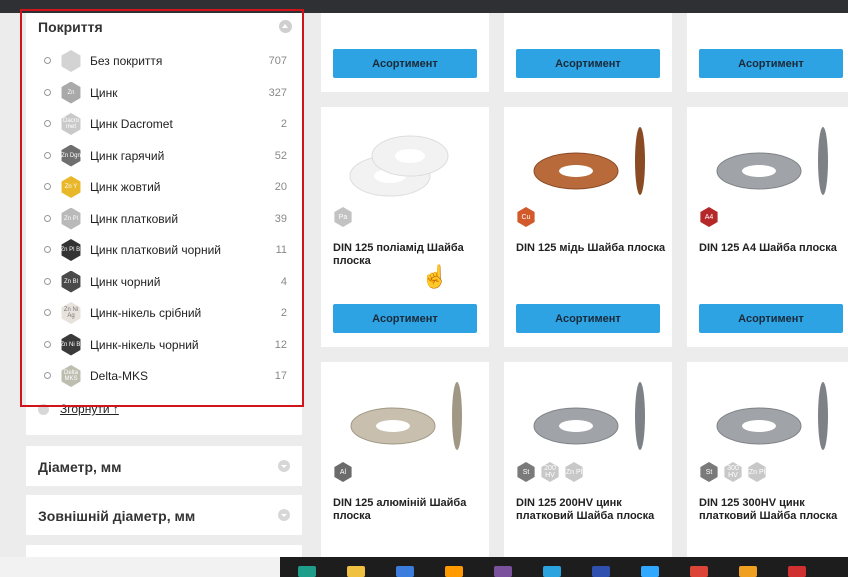 This screenshot has width=848, height=577. What do you see at coordinates (125, 187) in the screenshot?
I see `coating-option-label: Цинк жовтий` at bounding box center [125, 187].